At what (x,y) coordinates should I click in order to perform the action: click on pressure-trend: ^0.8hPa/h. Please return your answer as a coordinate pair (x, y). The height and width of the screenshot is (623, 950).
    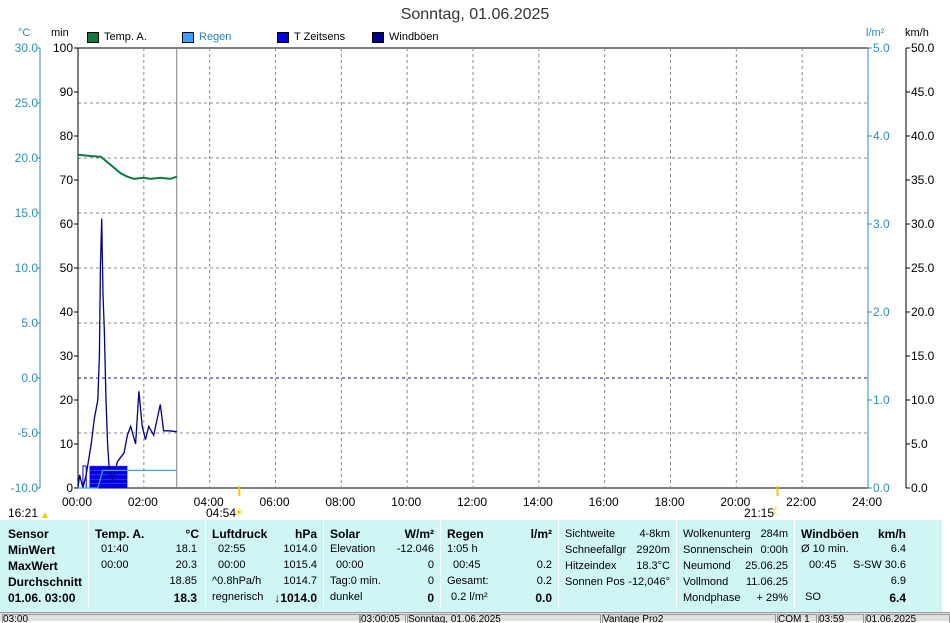
    Looking at the image, I should click on (237, 581).